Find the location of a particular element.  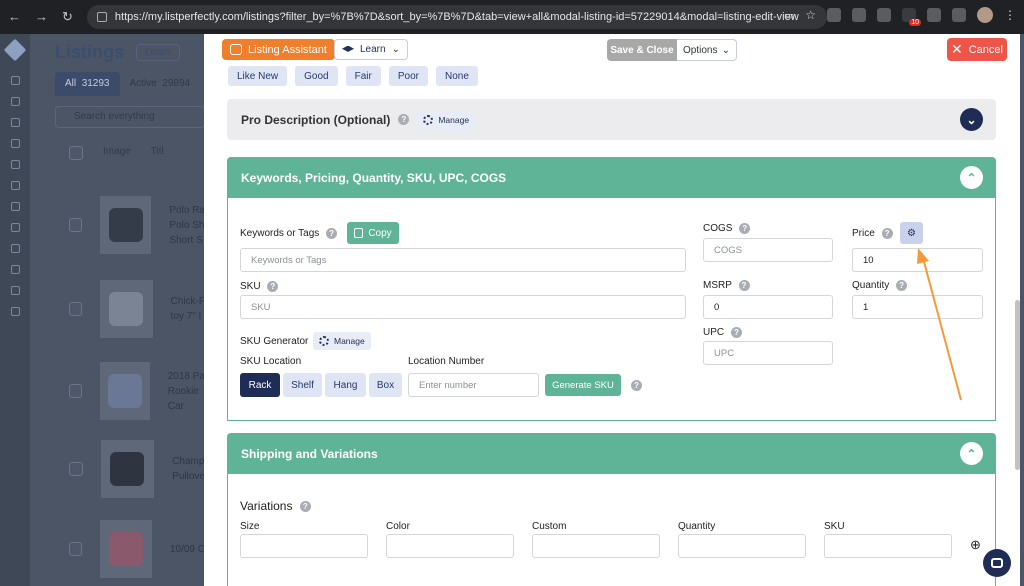

modal-scrollbar is located at coordinates (1017, 385).